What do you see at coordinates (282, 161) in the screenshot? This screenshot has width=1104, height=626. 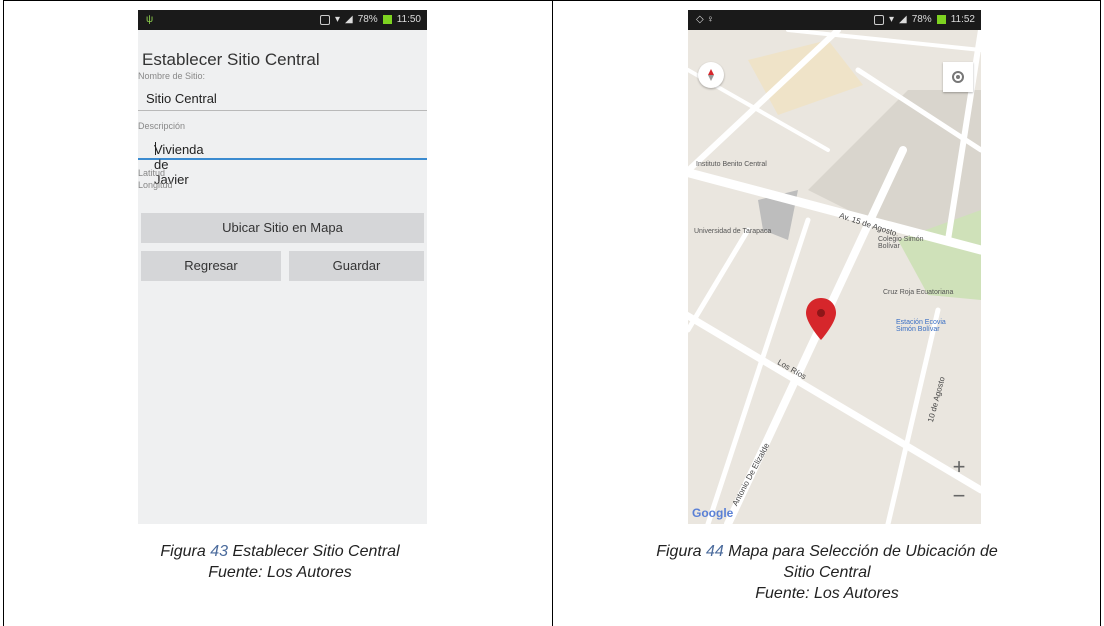 I see `description-input: Vivienda de Javier` at bounding box center [282, 161].